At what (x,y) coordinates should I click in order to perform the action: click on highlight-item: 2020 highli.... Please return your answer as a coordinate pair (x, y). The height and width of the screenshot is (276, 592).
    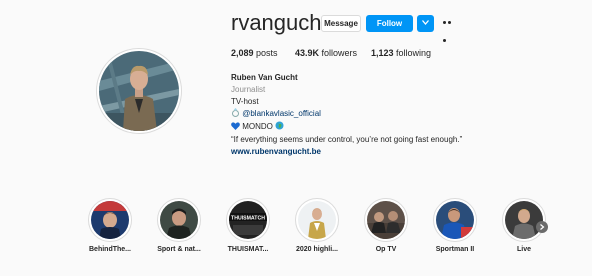
    Looking at the image, I should click on (317, 225).